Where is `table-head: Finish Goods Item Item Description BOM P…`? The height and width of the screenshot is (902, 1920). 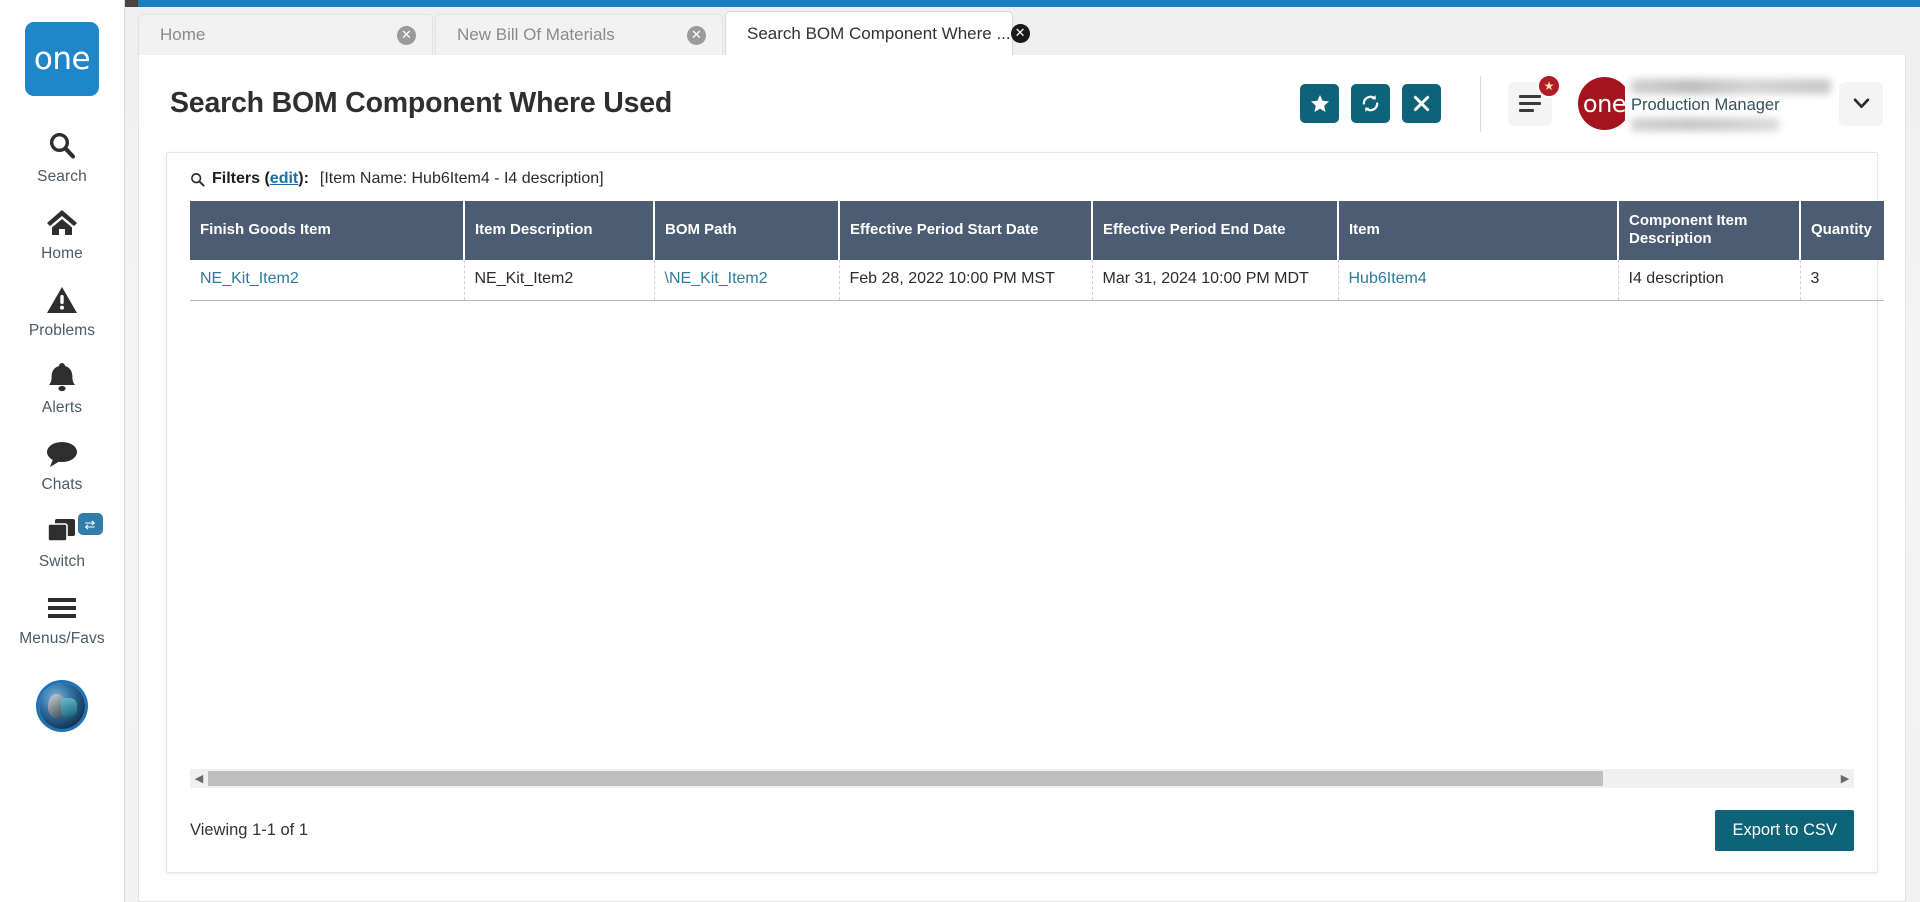
table-head: Finish Goods Item Item Description BOM P… is located at coordinates (1037, 230).